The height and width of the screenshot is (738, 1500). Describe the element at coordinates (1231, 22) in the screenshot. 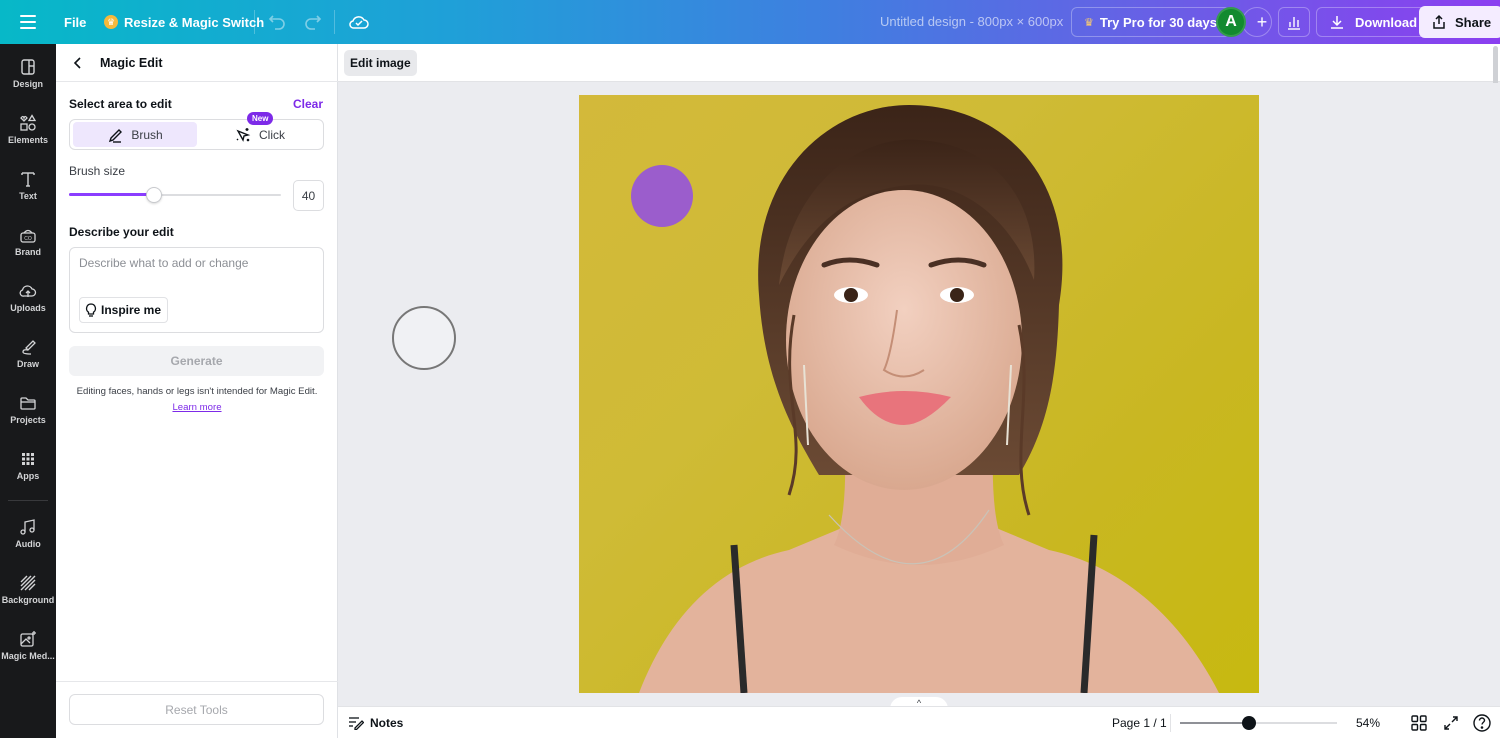

I see `avatar: A` at that location.